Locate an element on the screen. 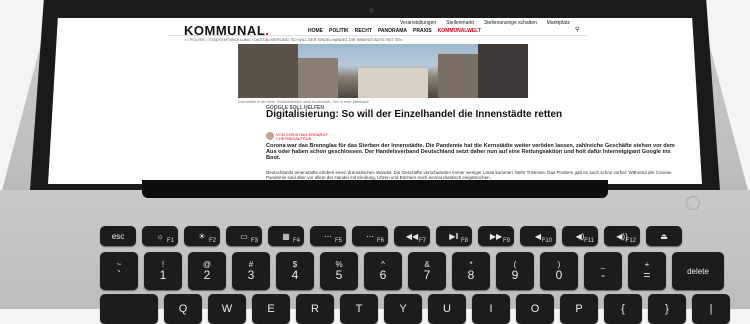 The height and width of the screenshot is (324, 750). nav-item-politik: POLITIK is located at coordinates (339, 31).